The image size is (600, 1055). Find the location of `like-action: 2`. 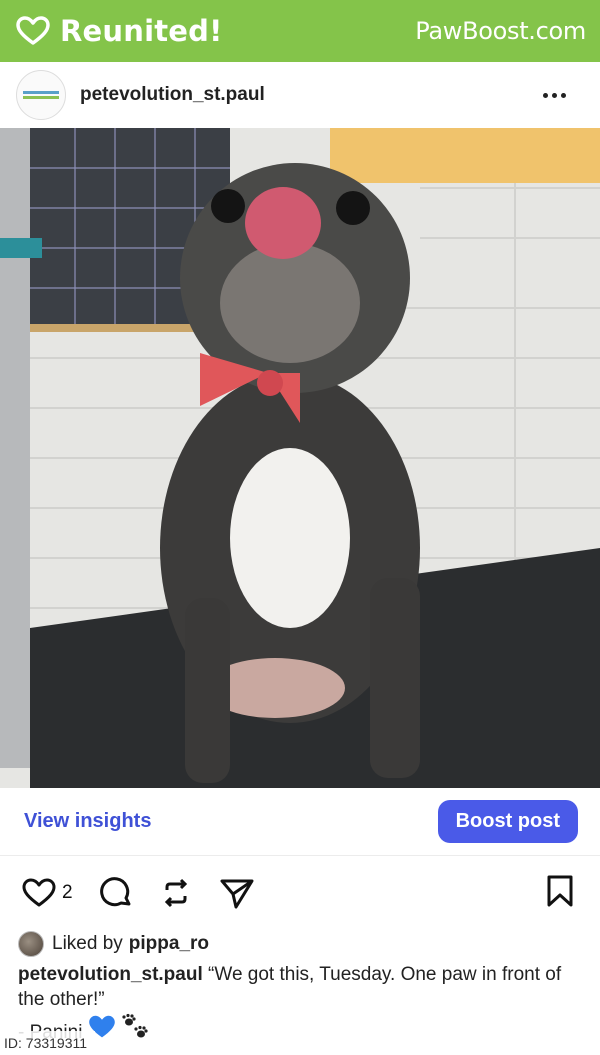

like-action: 2 is located at coordinates (47, 893).